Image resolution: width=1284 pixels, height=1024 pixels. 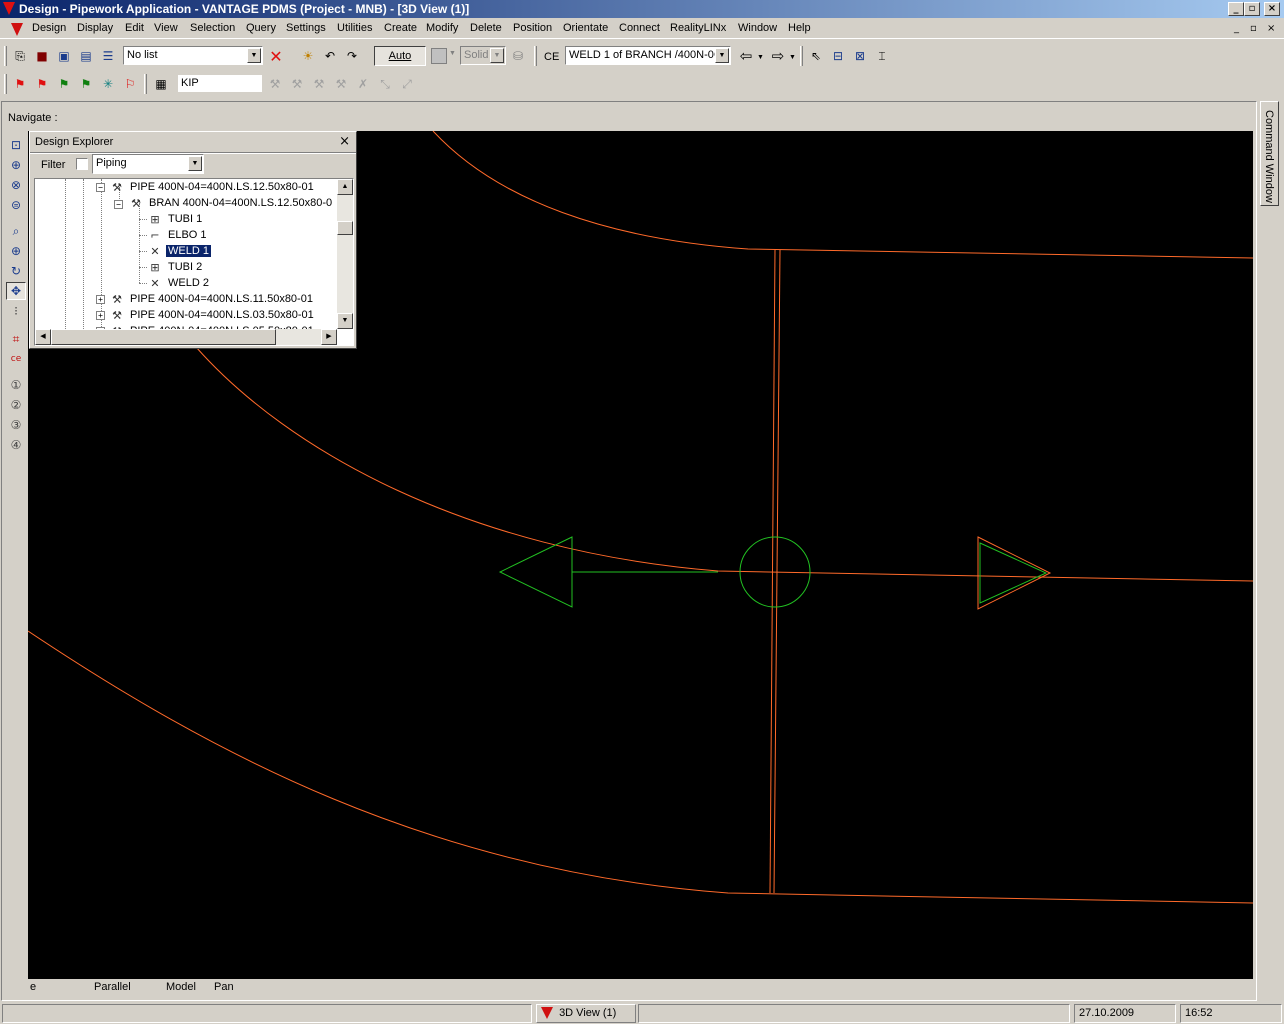 What do you see at coordinates (407, 84) in the screenshot?
I see `tool-f-icon: ⤢` at bounding box center [407, 84].